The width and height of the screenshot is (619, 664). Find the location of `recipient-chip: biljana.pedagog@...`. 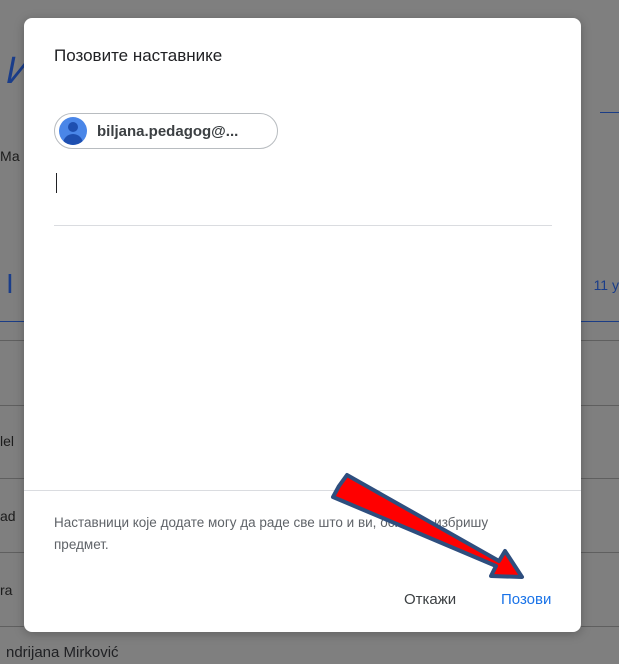

recipient-chip: biljana.pedagog@... is located at coordinates (166, 131).